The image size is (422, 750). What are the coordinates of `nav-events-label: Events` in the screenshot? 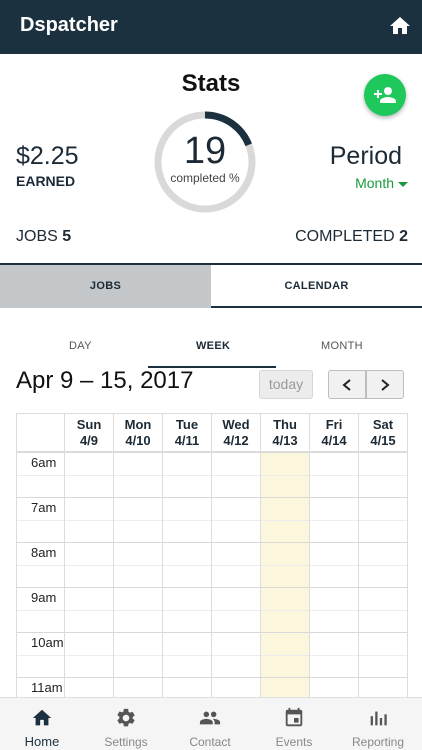 It's located at (294, 742).